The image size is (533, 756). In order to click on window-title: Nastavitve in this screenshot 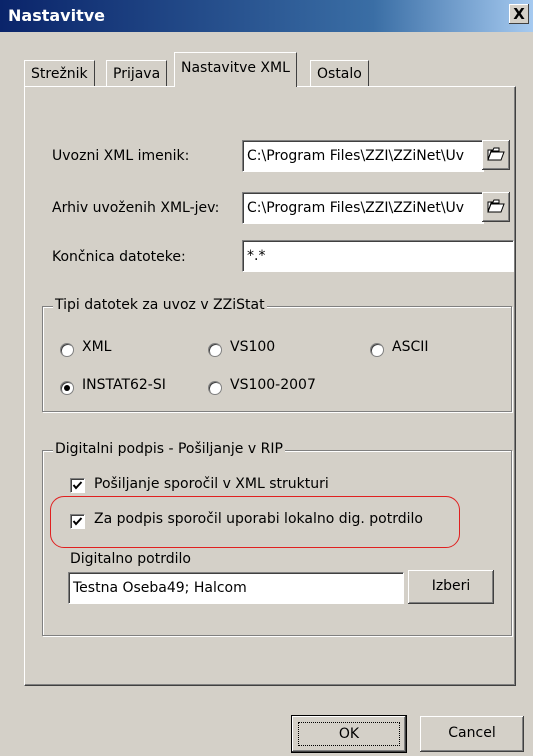, I will do `click(56, 15)`.